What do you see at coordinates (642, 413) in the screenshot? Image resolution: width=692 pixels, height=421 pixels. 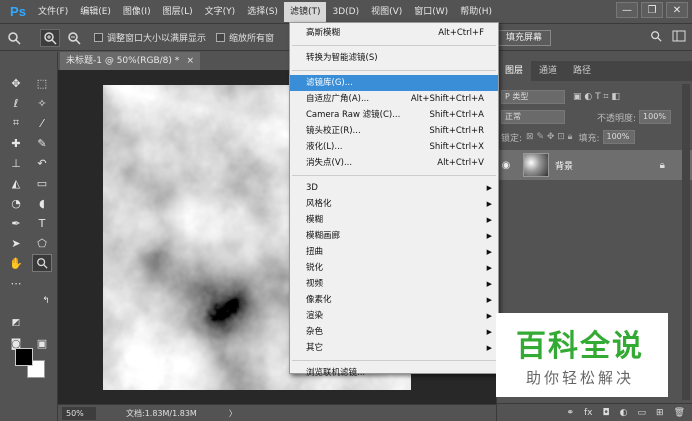 I see `group-icon: ▭` at bounding box center [642, 413].